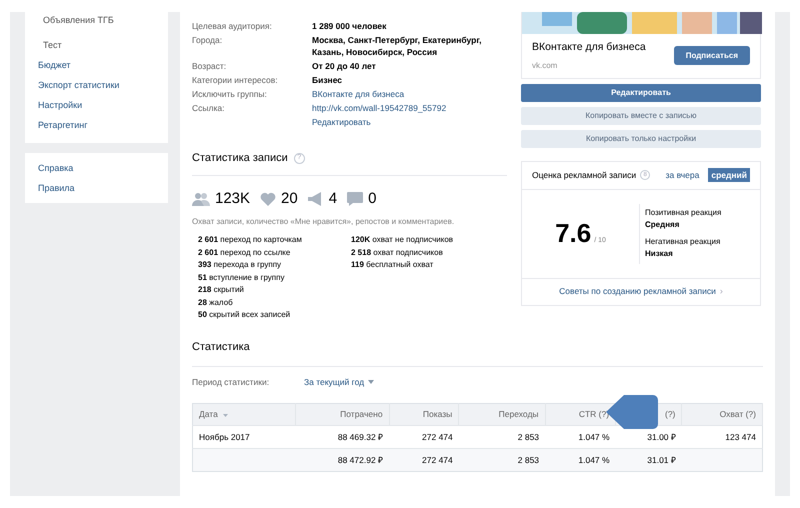  What do you see at coordinates (662, 225) in the screenshot?
I see `reaction-value: Средняя` at bounding box center [662, 225].